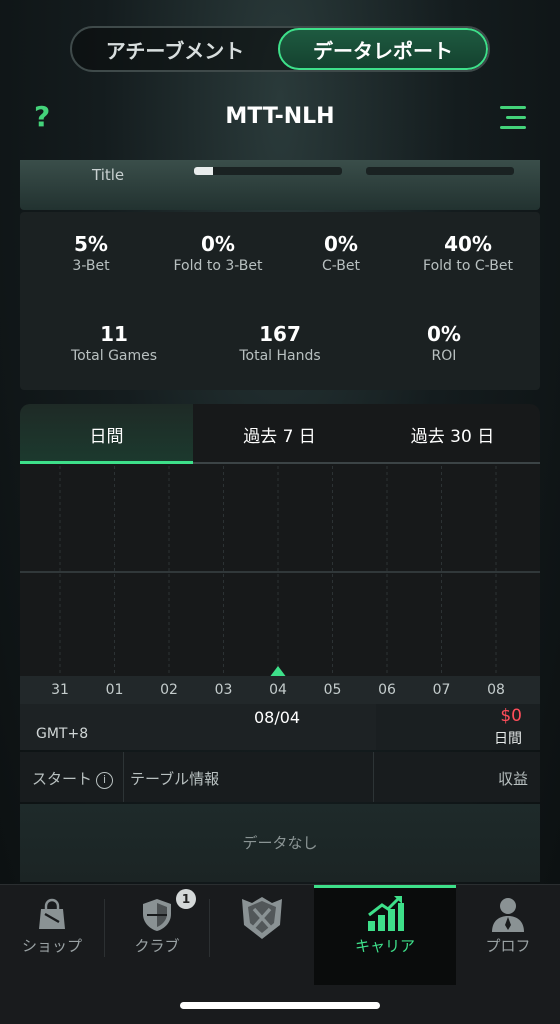  I want to click on x-axis: 31 01 02 03 04 05 06 07 08, so click(280, 691).